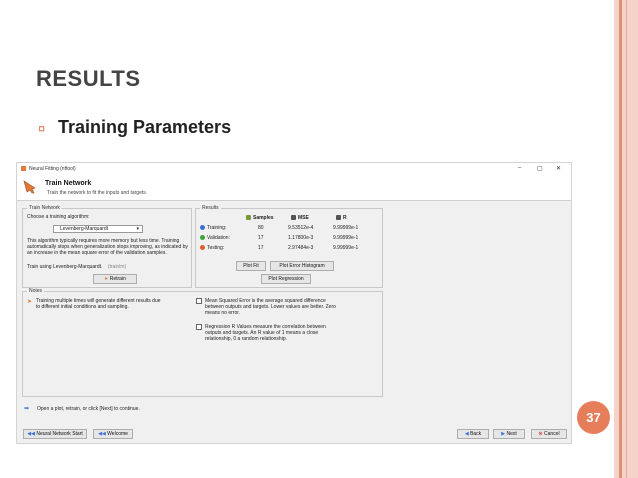 The height and width of the screenshot is (478, 638). What do you see at coordinates (511, 434) in the screenshot?
I see `next-label: Next` at bounding box center [511, 434].